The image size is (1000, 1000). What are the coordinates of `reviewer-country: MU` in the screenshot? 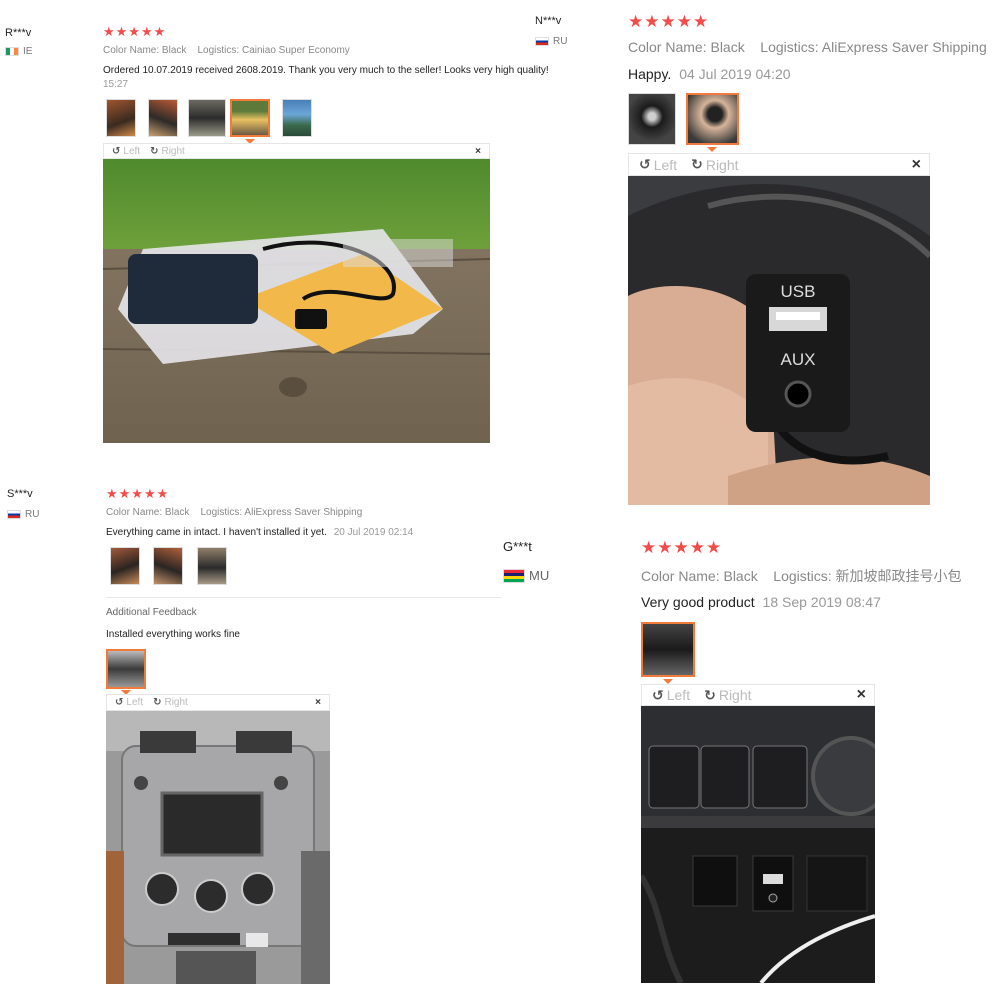 It's located at (526, 575).